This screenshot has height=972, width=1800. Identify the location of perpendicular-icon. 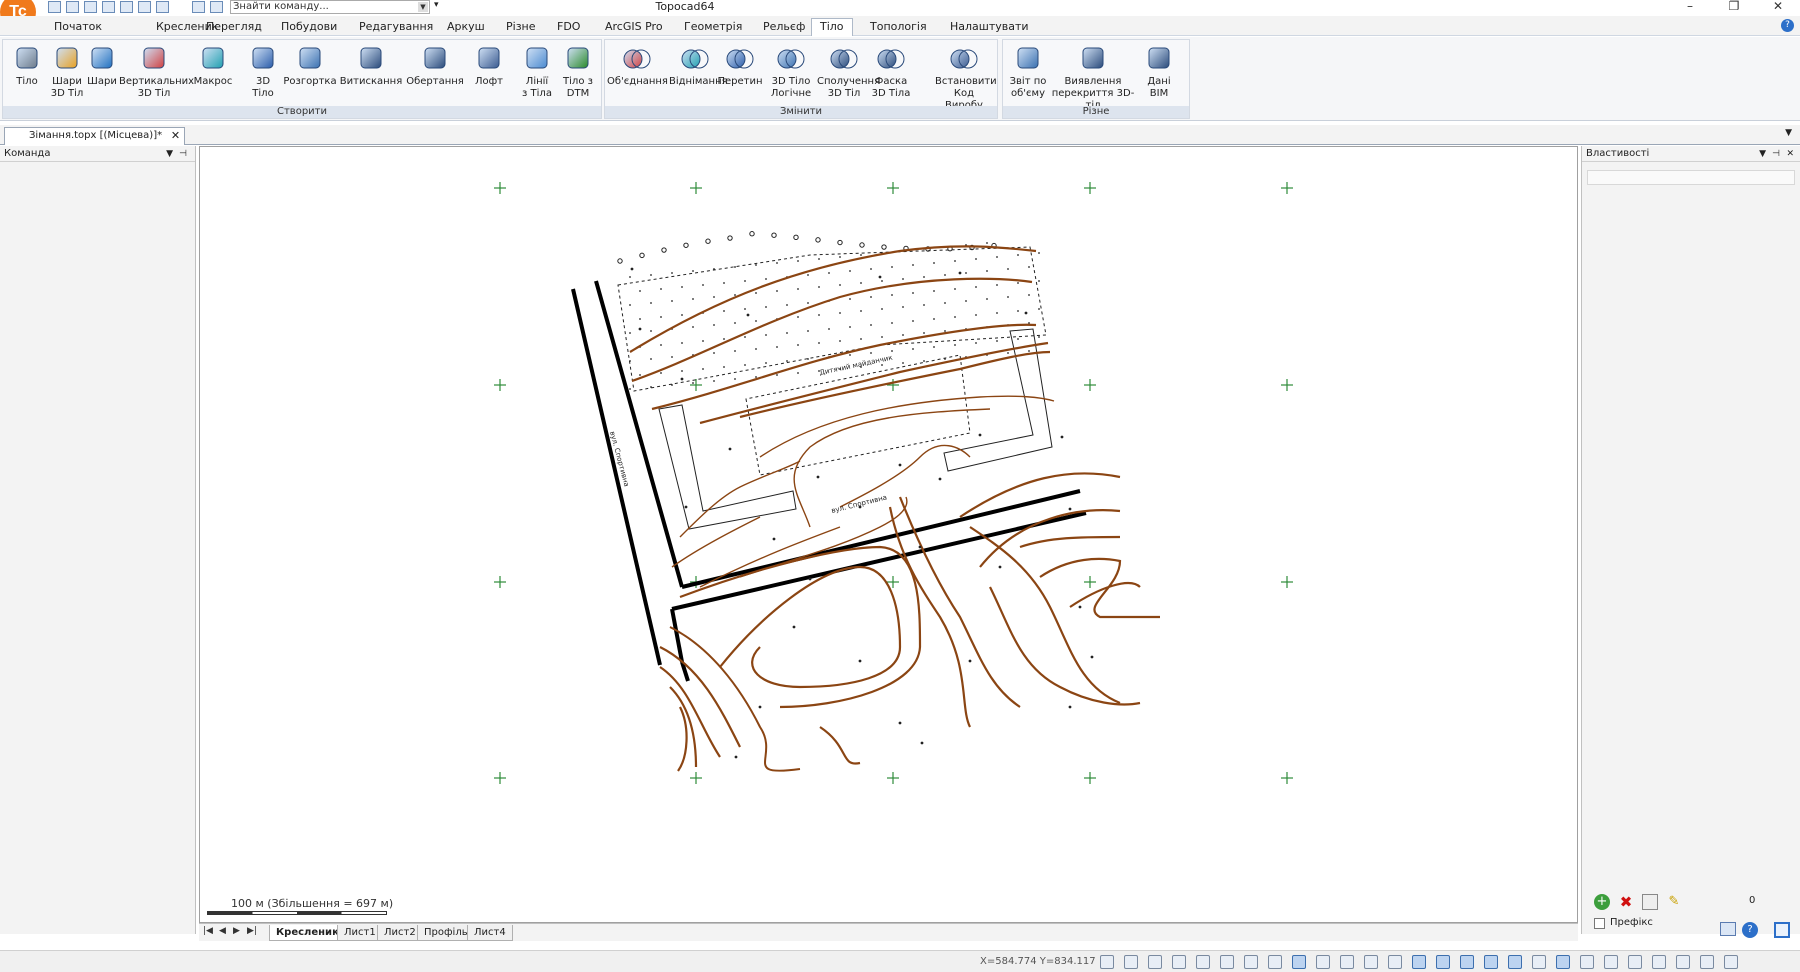
(1443, 962).